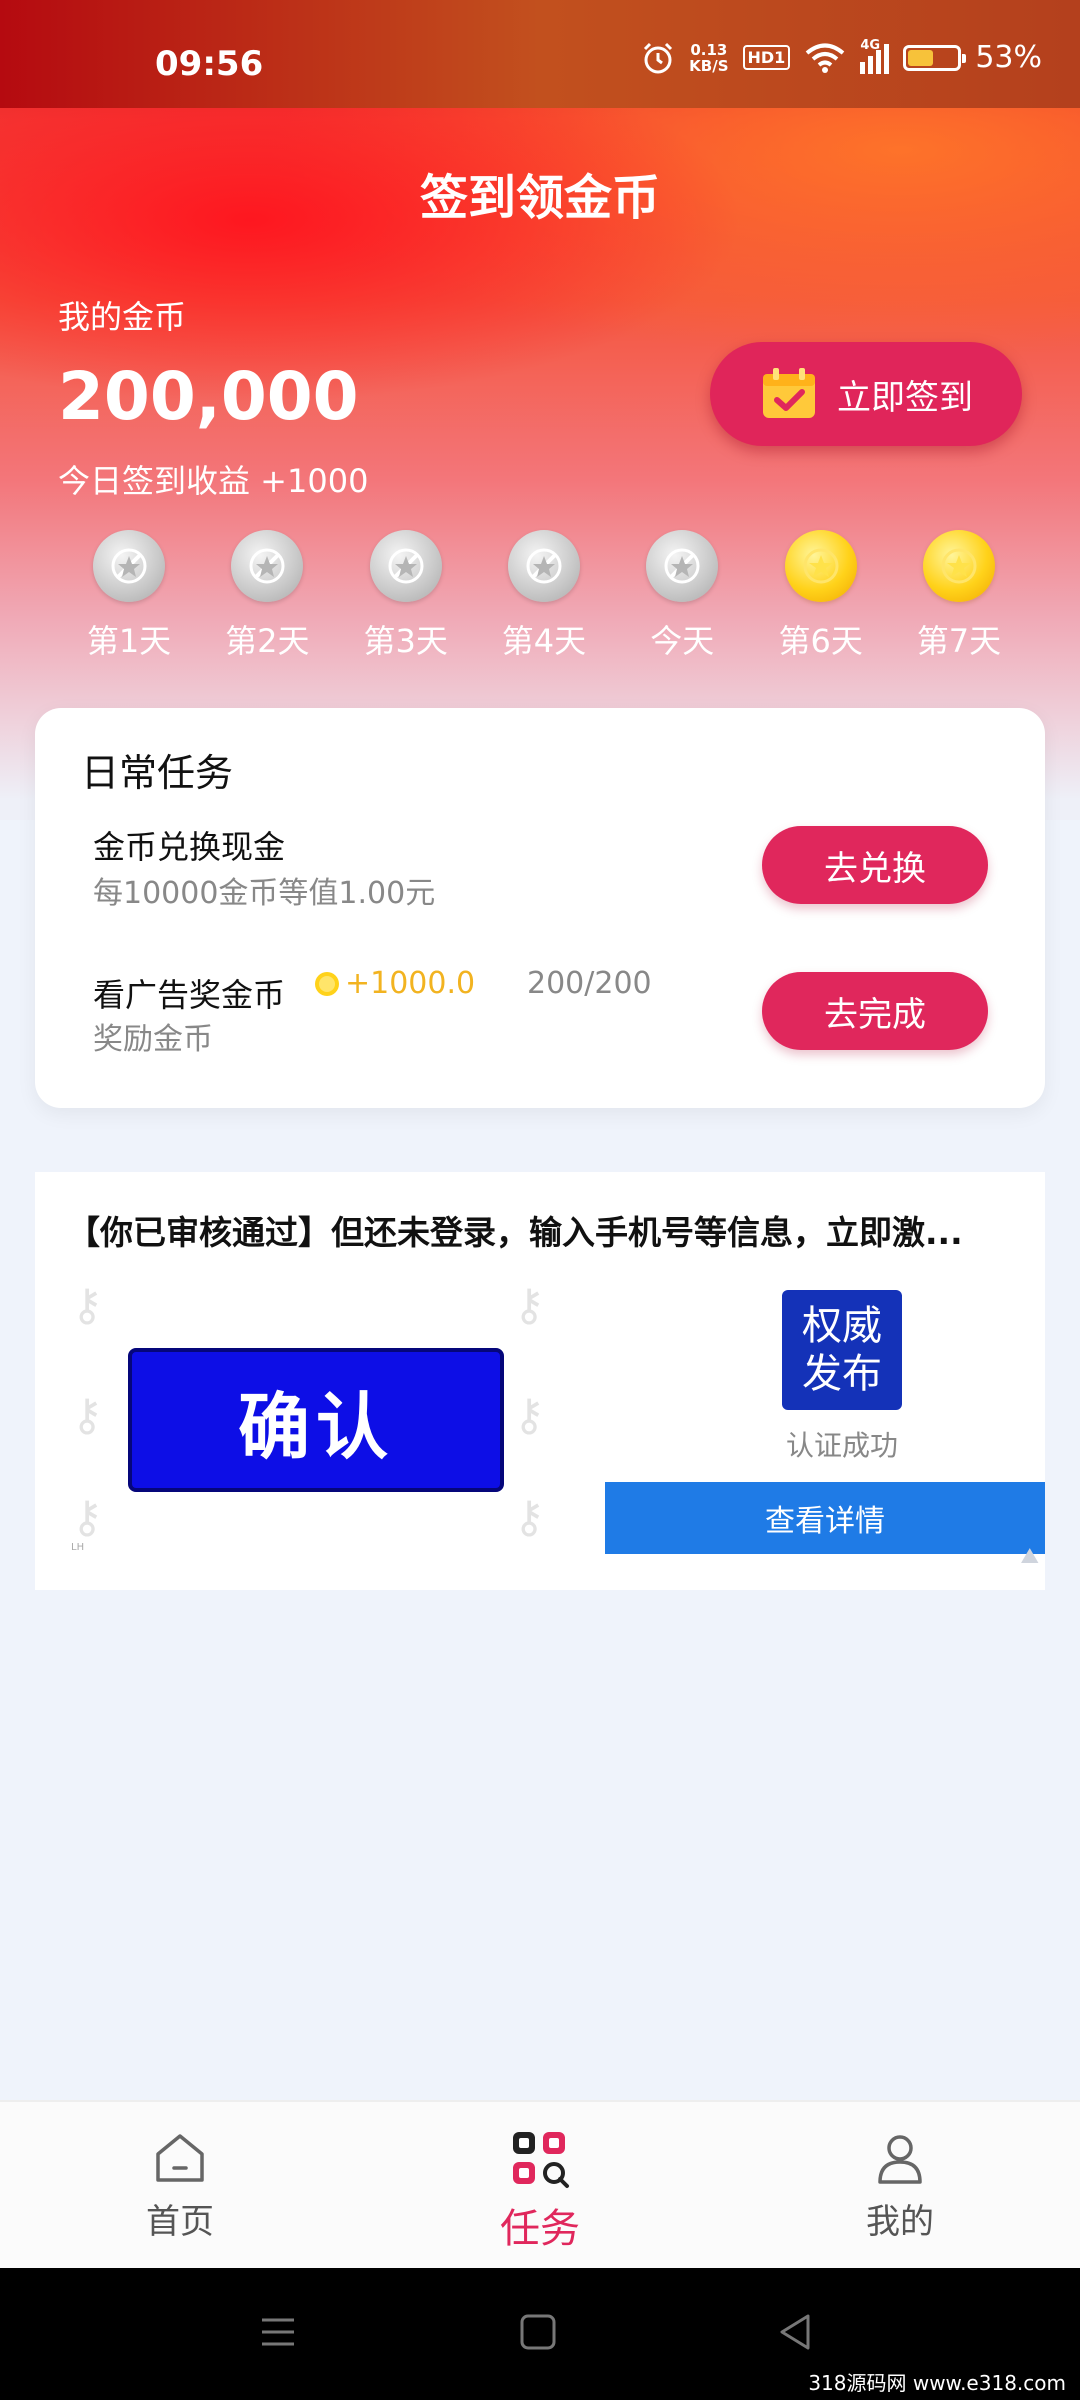 The image size is (1080, 2400). Describe the element at coordinates (709, 57) in the screenshot. I see `network-speed: 0.13 KB/S` at that location.